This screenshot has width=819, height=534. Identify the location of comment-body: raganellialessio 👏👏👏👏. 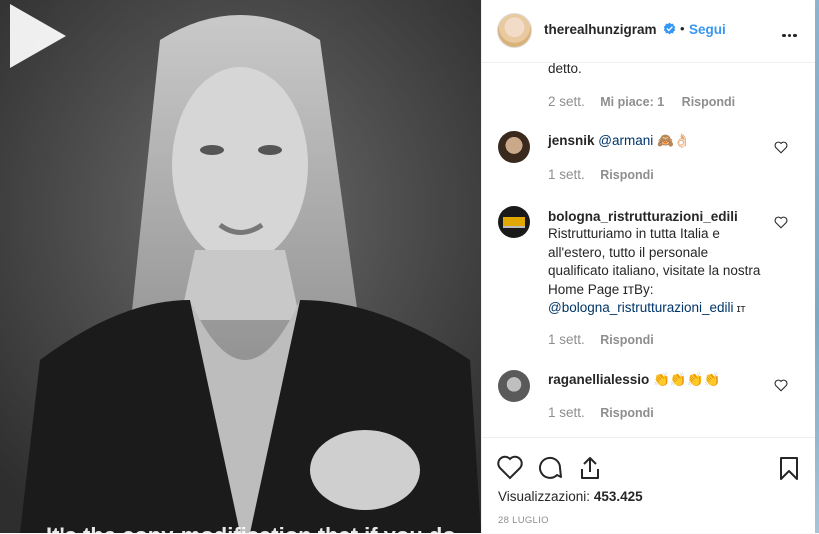
(655, 380).